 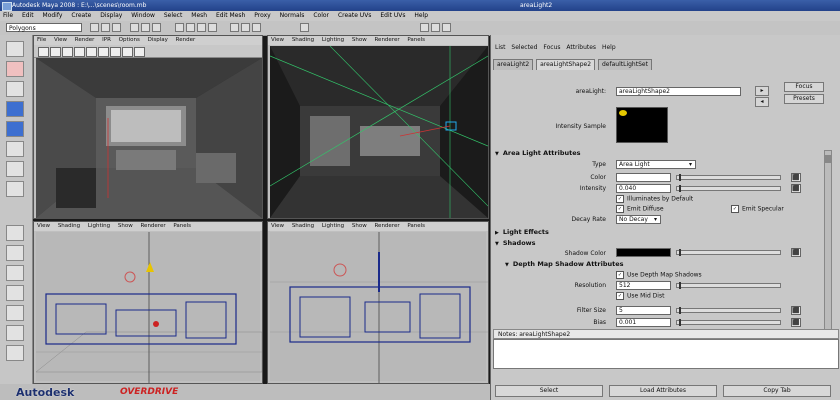 I want to click on light-color-swatch, so click(x=643, y=177).